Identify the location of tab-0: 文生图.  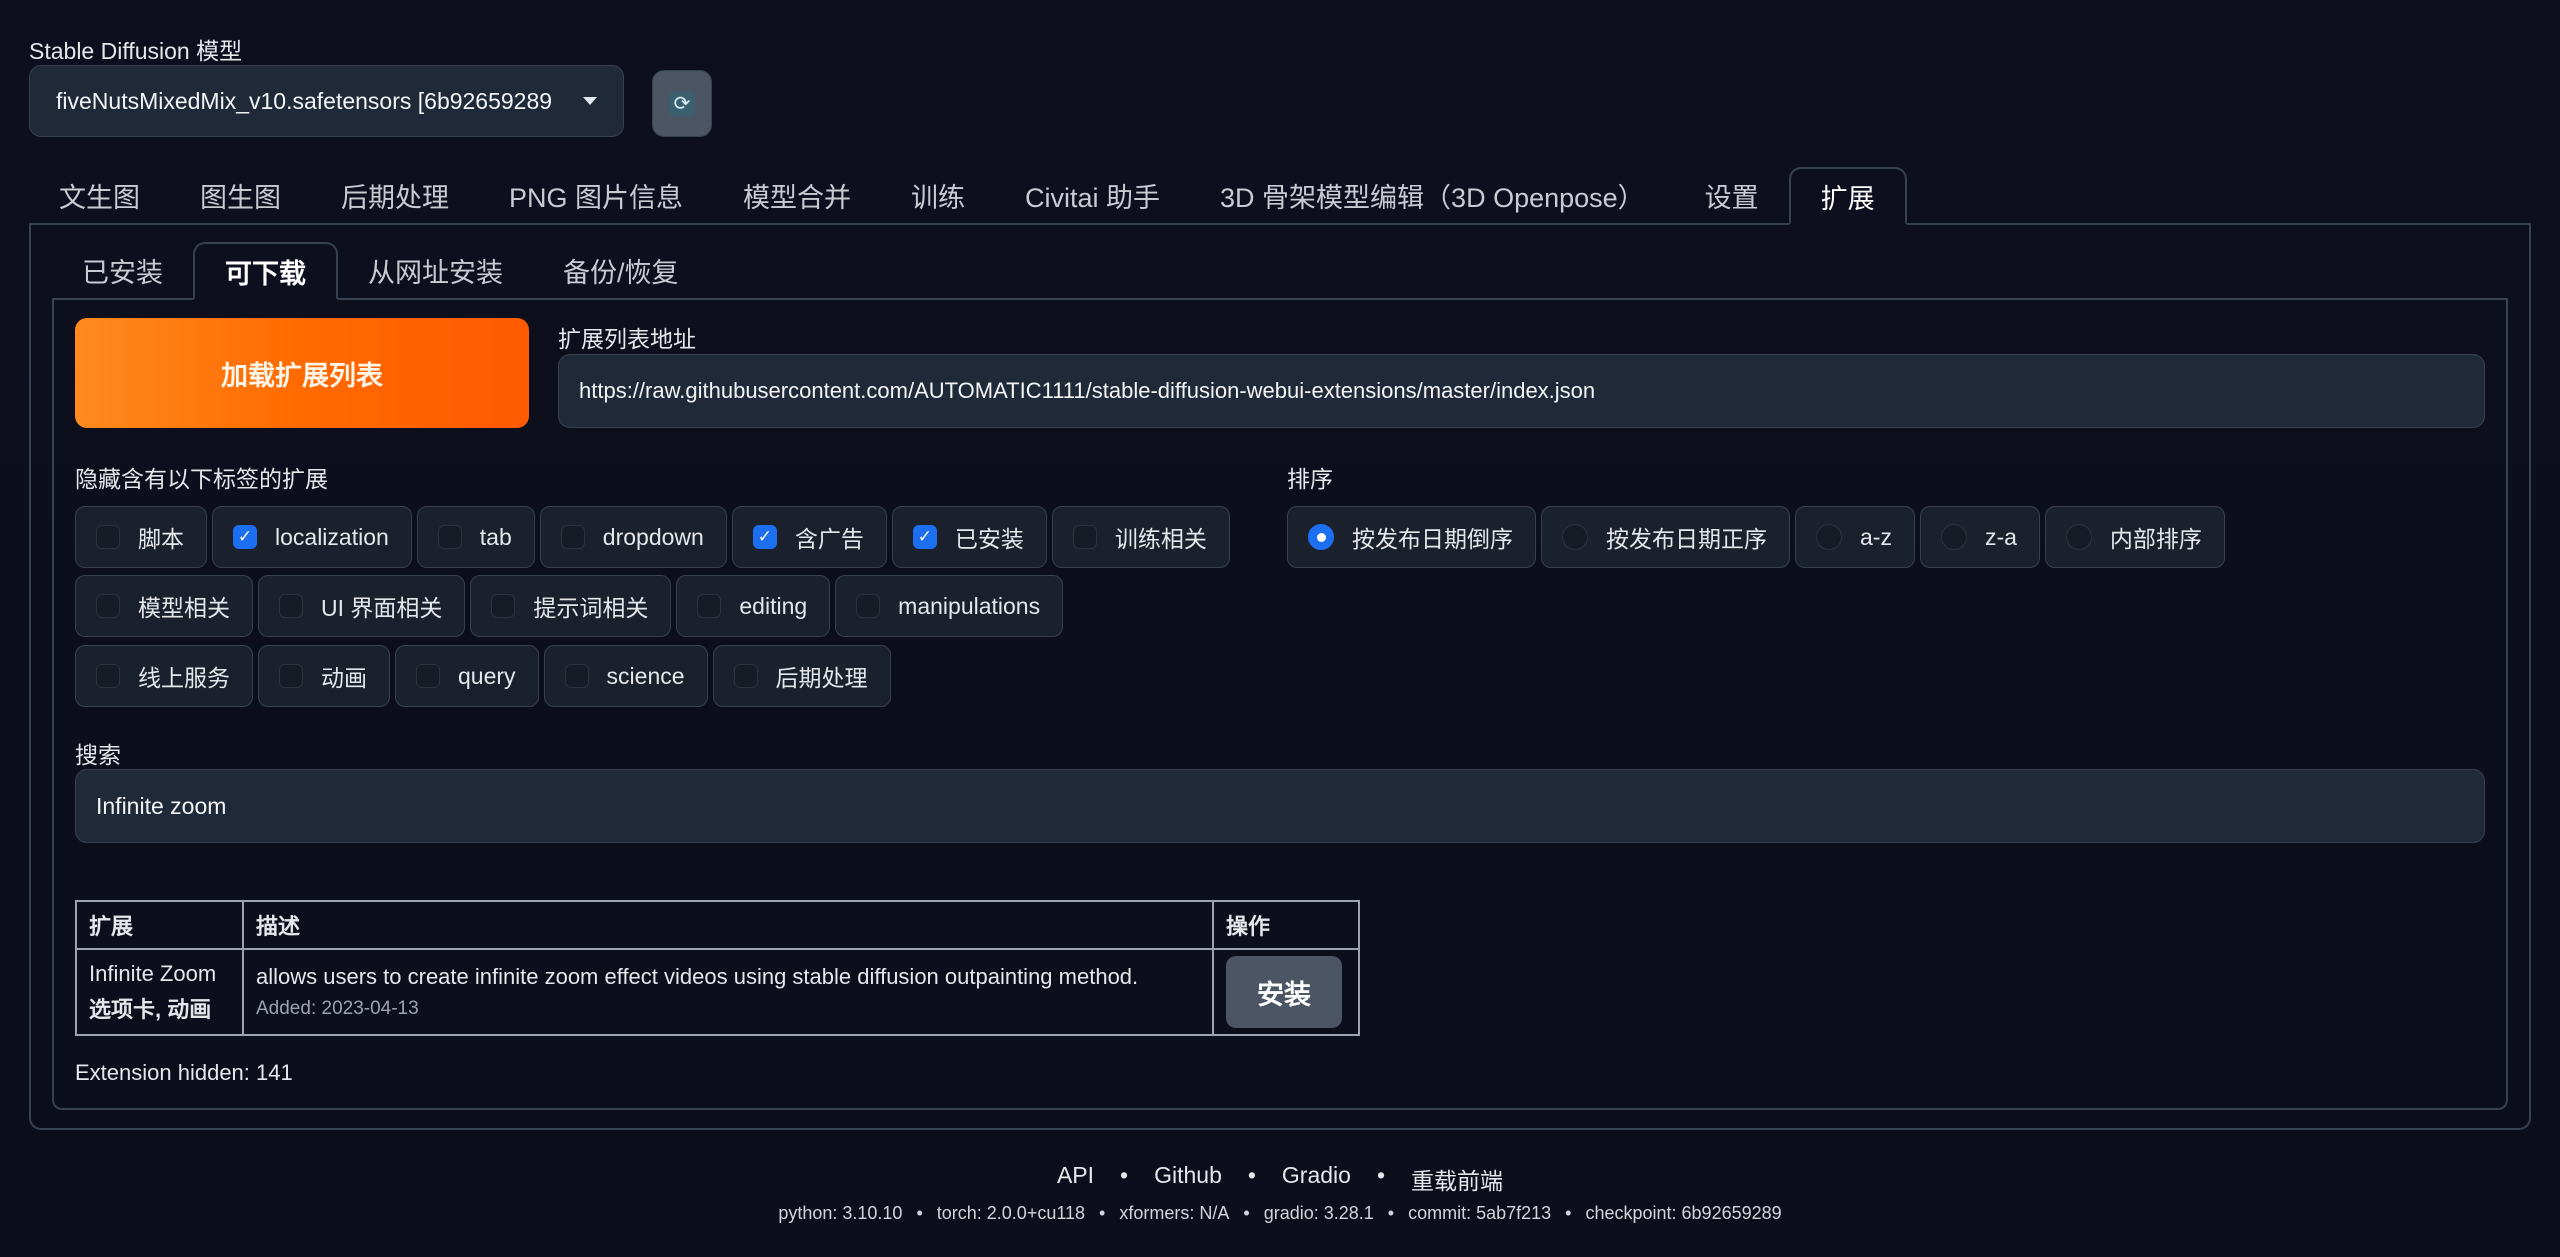
(99, 195).